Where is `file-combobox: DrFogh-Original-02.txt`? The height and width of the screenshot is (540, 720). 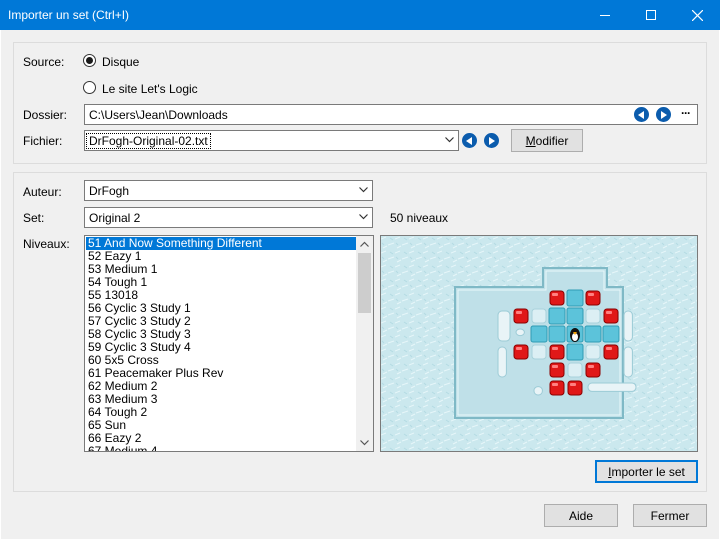 file-combobox: DrFogh-Original-02.txt is located at coordinates (271, 140).